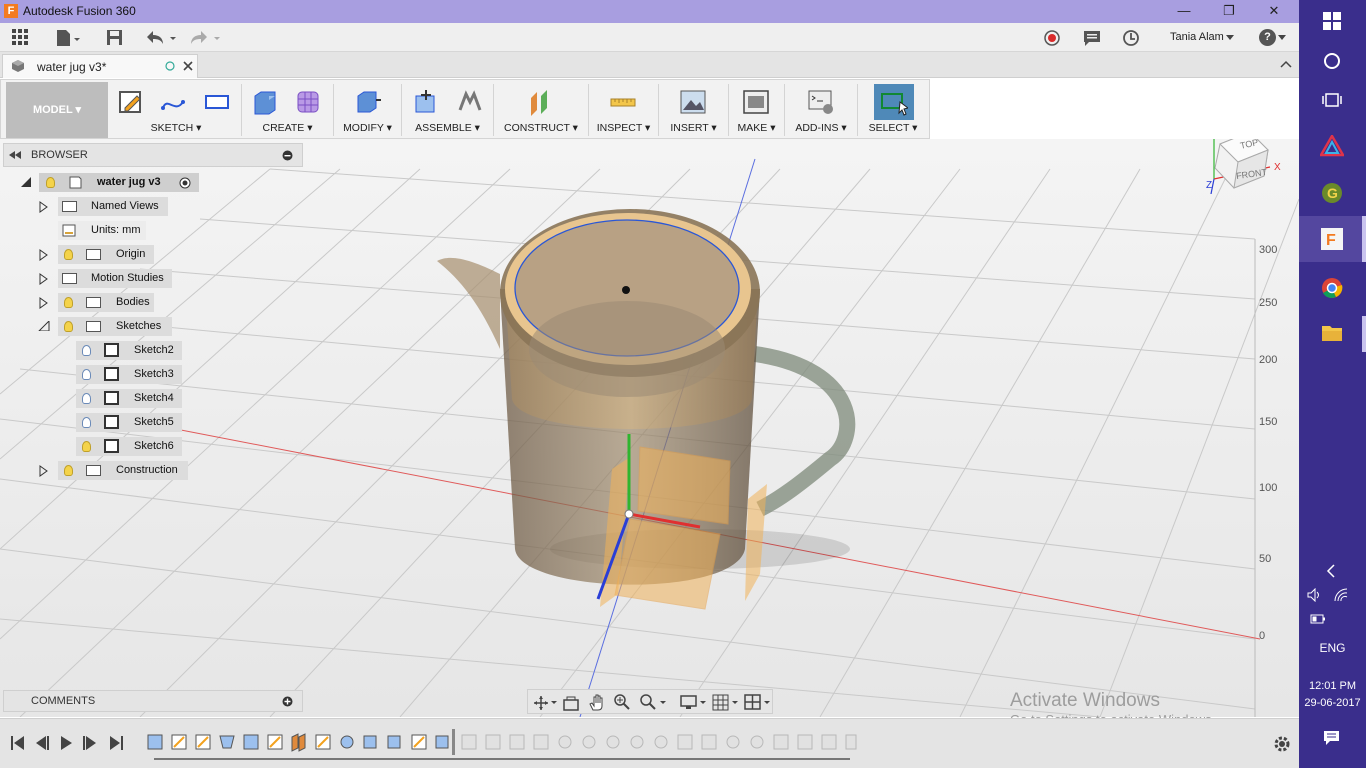  Describe the element at coordinates (106, 254) in the screenshot. I see `tree-item-origin: Origin` at that location.